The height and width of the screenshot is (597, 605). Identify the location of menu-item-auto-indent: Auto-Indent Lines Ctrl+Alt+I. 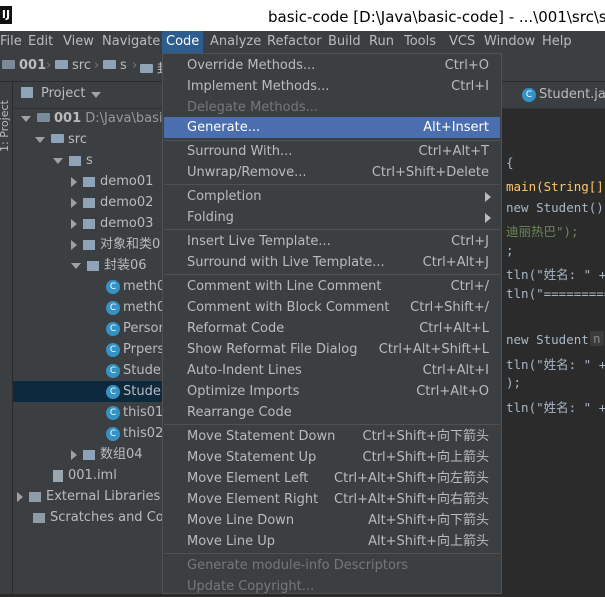
(332, 370).